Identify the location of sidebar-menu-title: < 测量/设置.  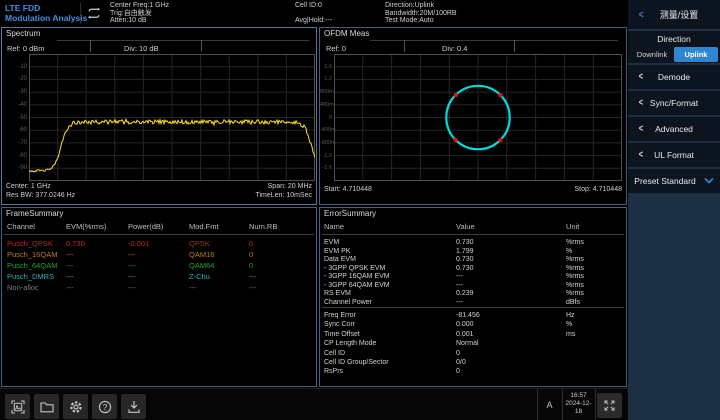
(674, 15).